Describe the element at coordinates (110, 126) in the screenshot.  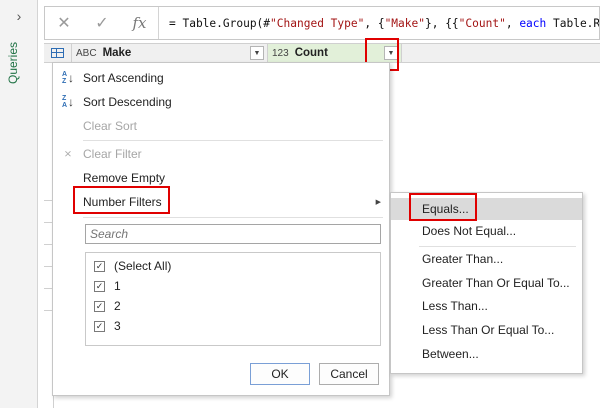
I see `menu-clear-sort: Clear Sort` at that location.